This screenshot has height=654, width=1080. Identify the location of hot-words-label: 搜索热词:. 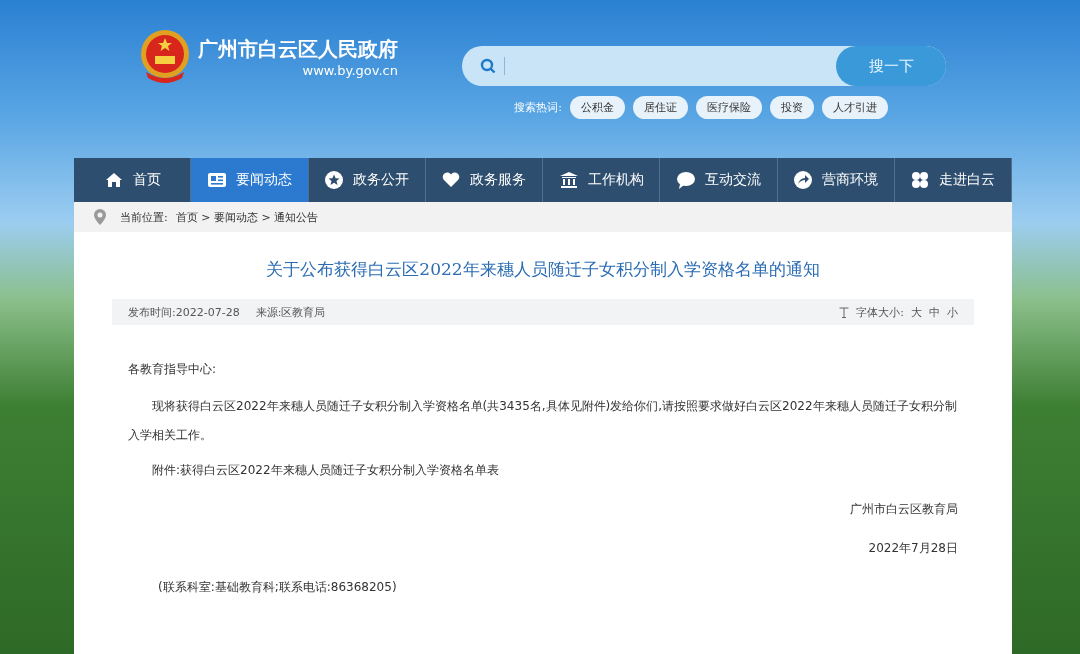
(538, 107).